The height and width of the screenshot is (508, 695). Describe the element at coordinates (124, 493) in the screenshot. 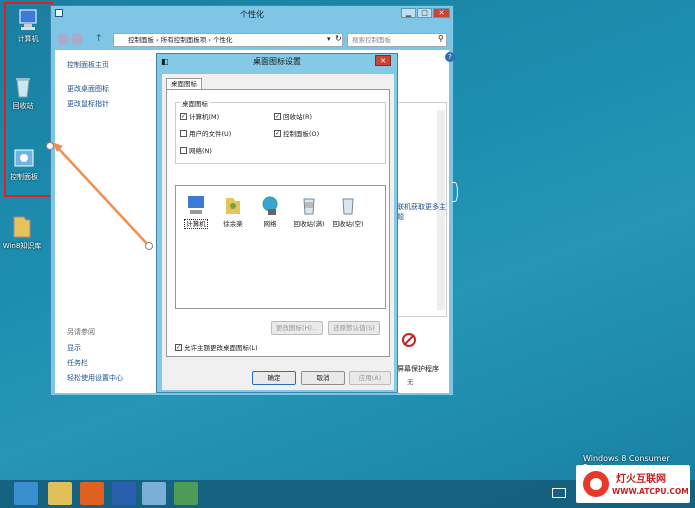

I see `word-icon` at that location.